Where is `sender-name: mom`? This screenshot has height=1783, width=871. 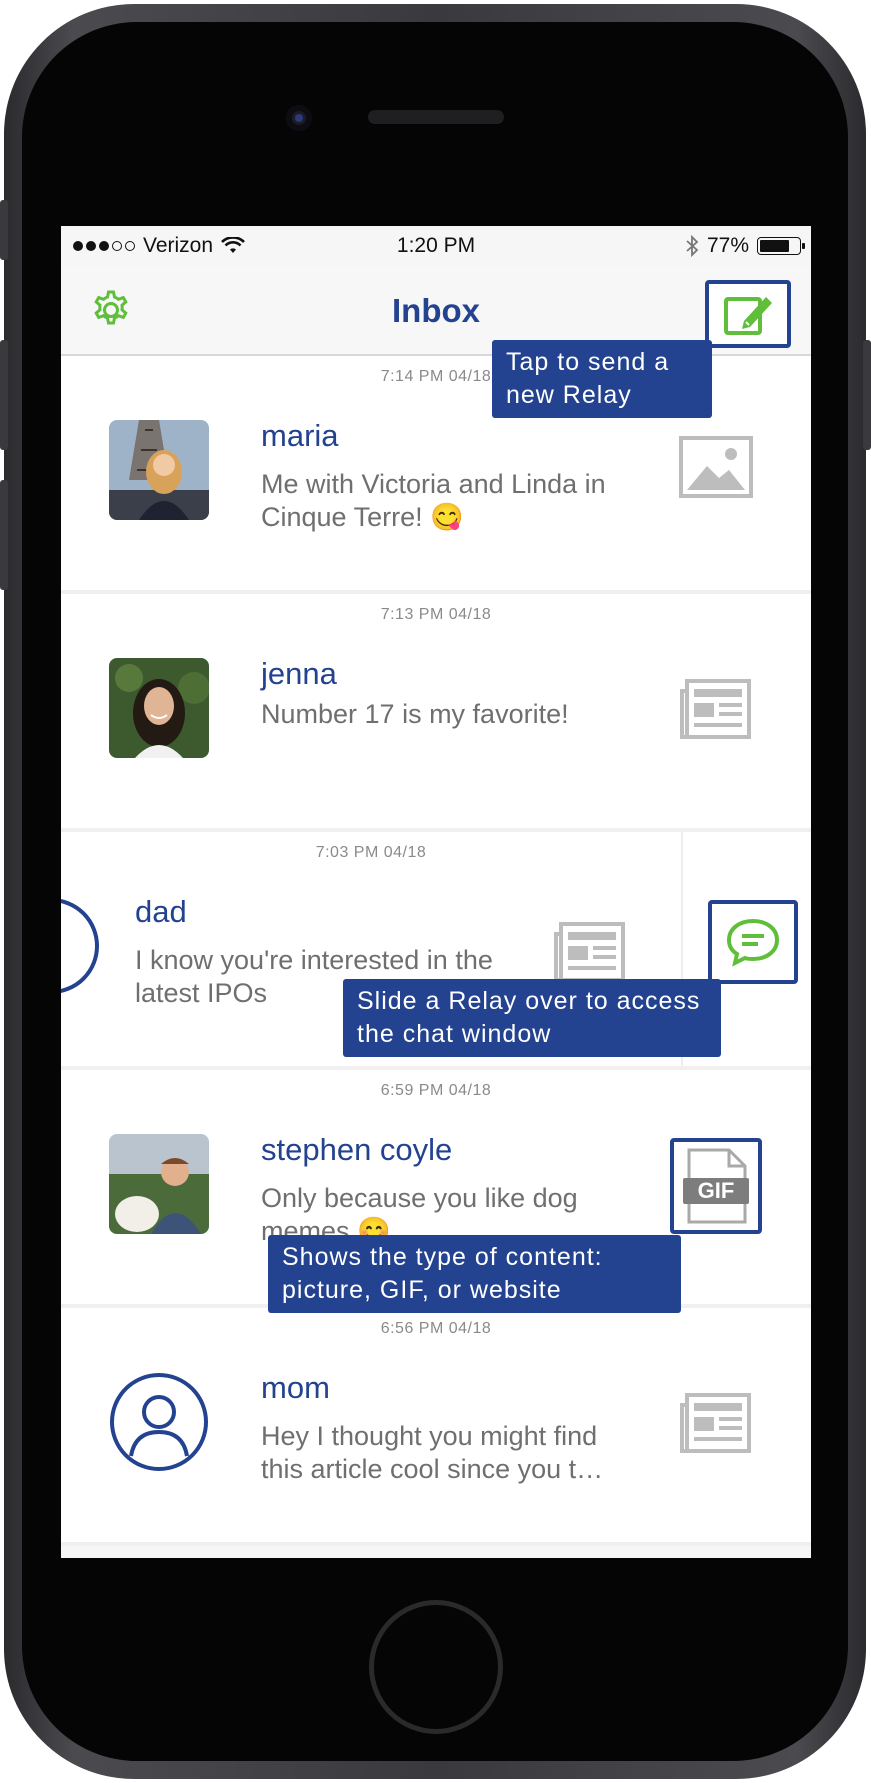 sender-name: mom is located at coordinates (295, 1387).